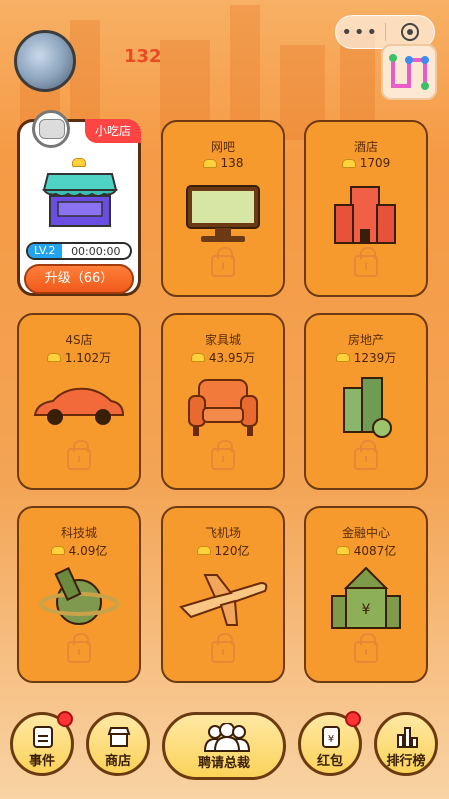 The width and height of the screenshot is (449, 799). Describe the element at coordinates (88, 551) in the screenshot. I see `shop-cost: 4.09亿` at that location.